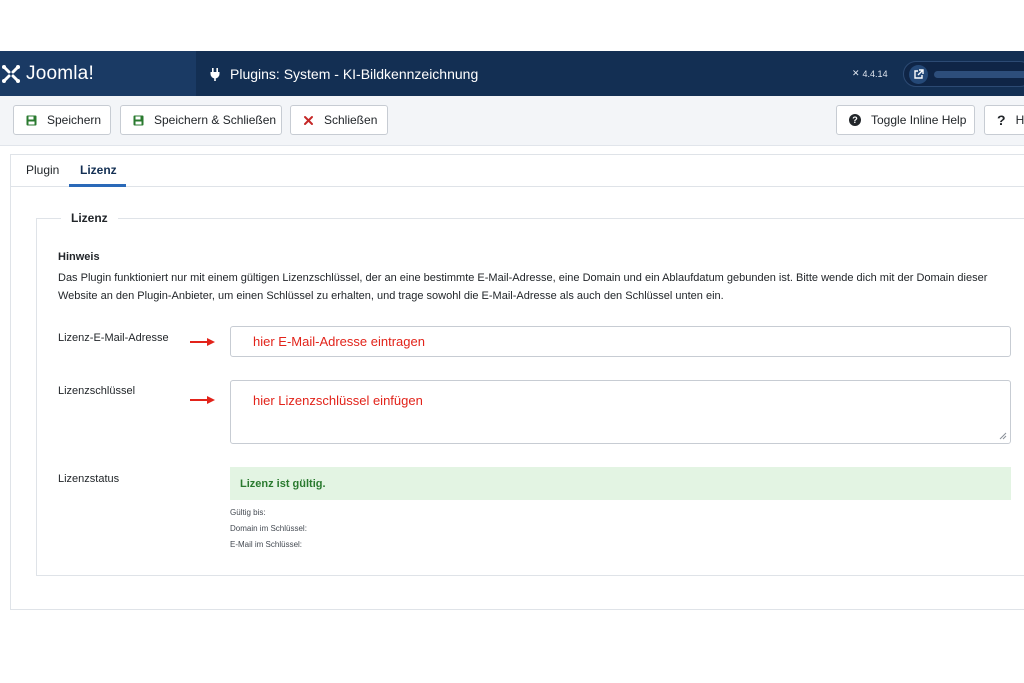 This screenshot has width=1024, height=683. Describe the element at coordinates (919, 120) in the screenshot. I see `toggle-help-label: Toggle Inline Help` at that location.